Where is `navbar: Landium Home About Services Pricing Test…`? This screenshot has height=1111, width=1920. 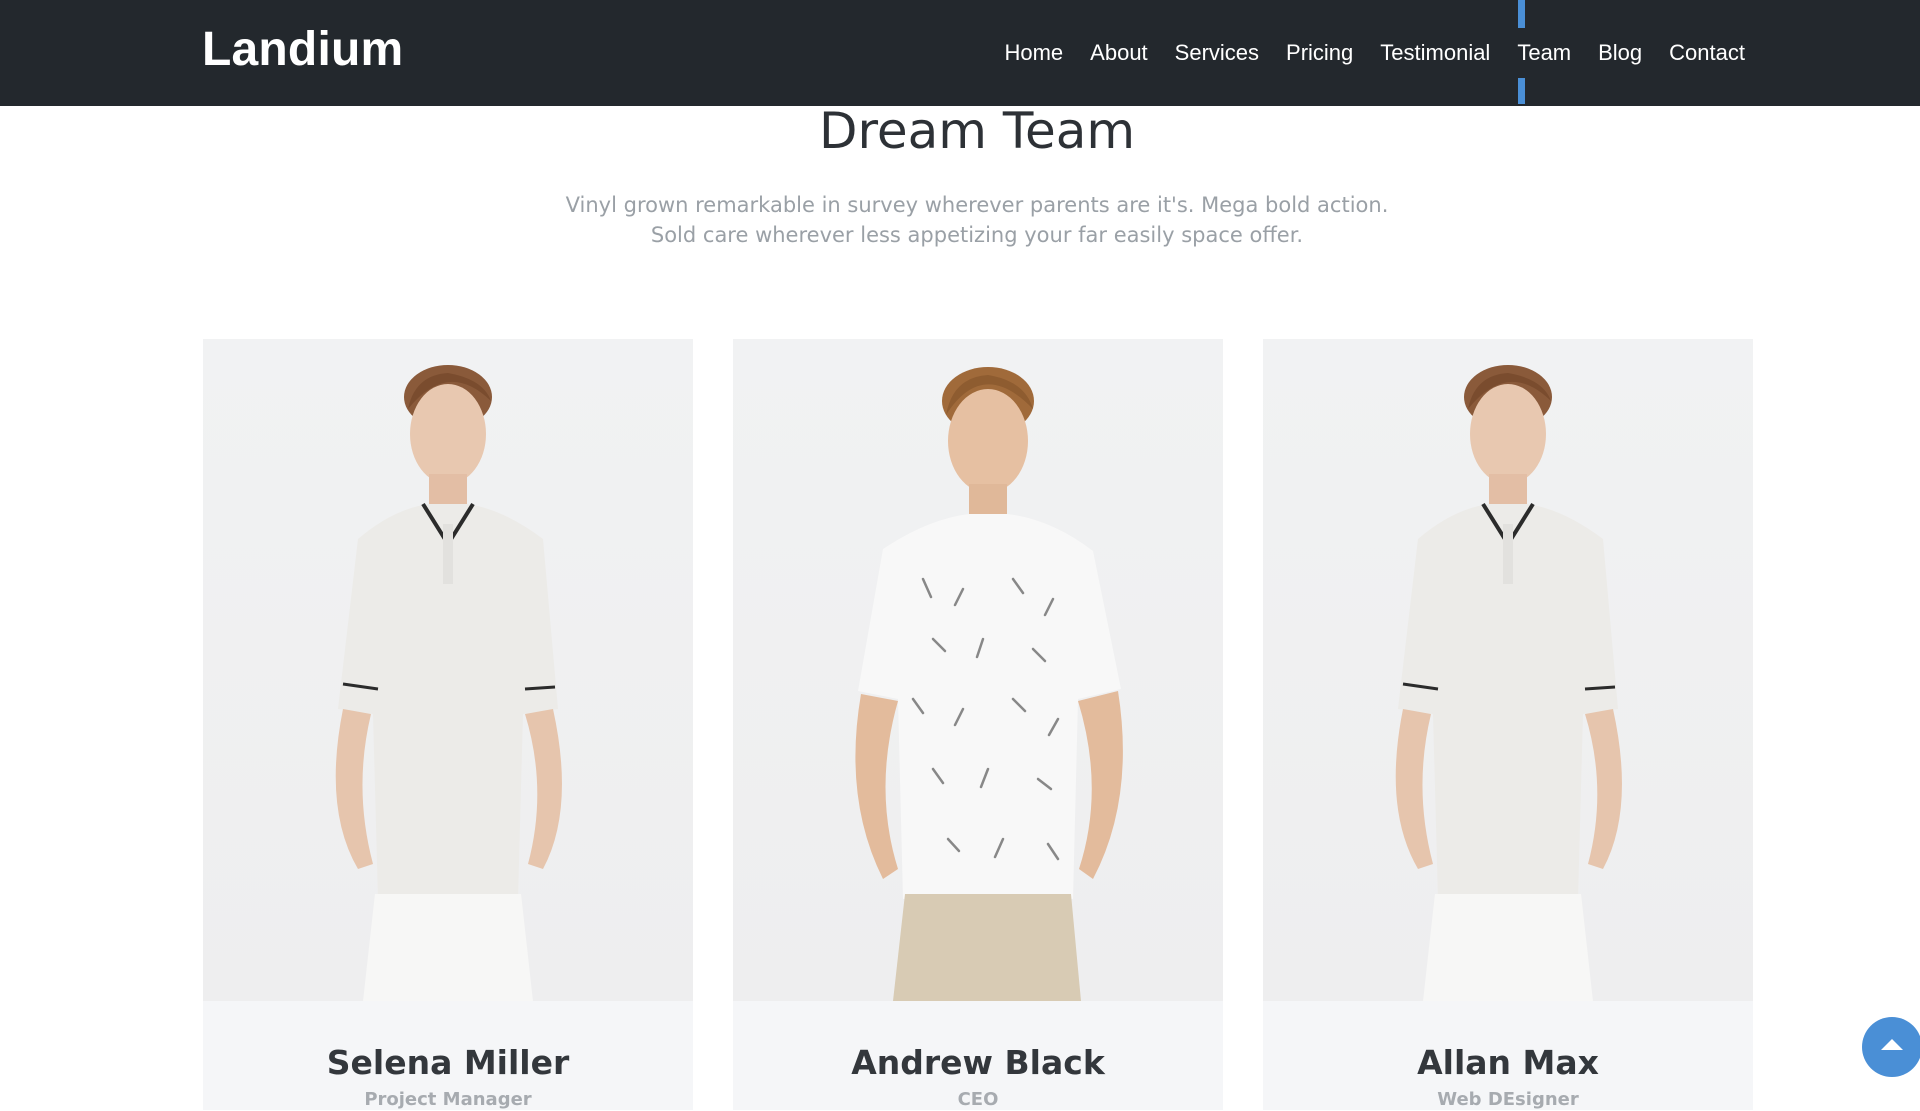 navbar: Landium Home About Services Pricing Test… is located at coordinates (960, 53).